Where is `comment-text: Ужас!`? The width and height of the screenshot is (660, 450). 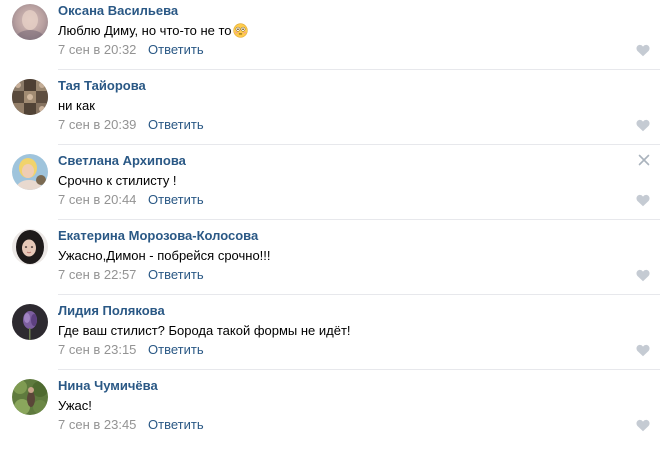 comment-text: Ужас! is located at coordinates (75, 405).